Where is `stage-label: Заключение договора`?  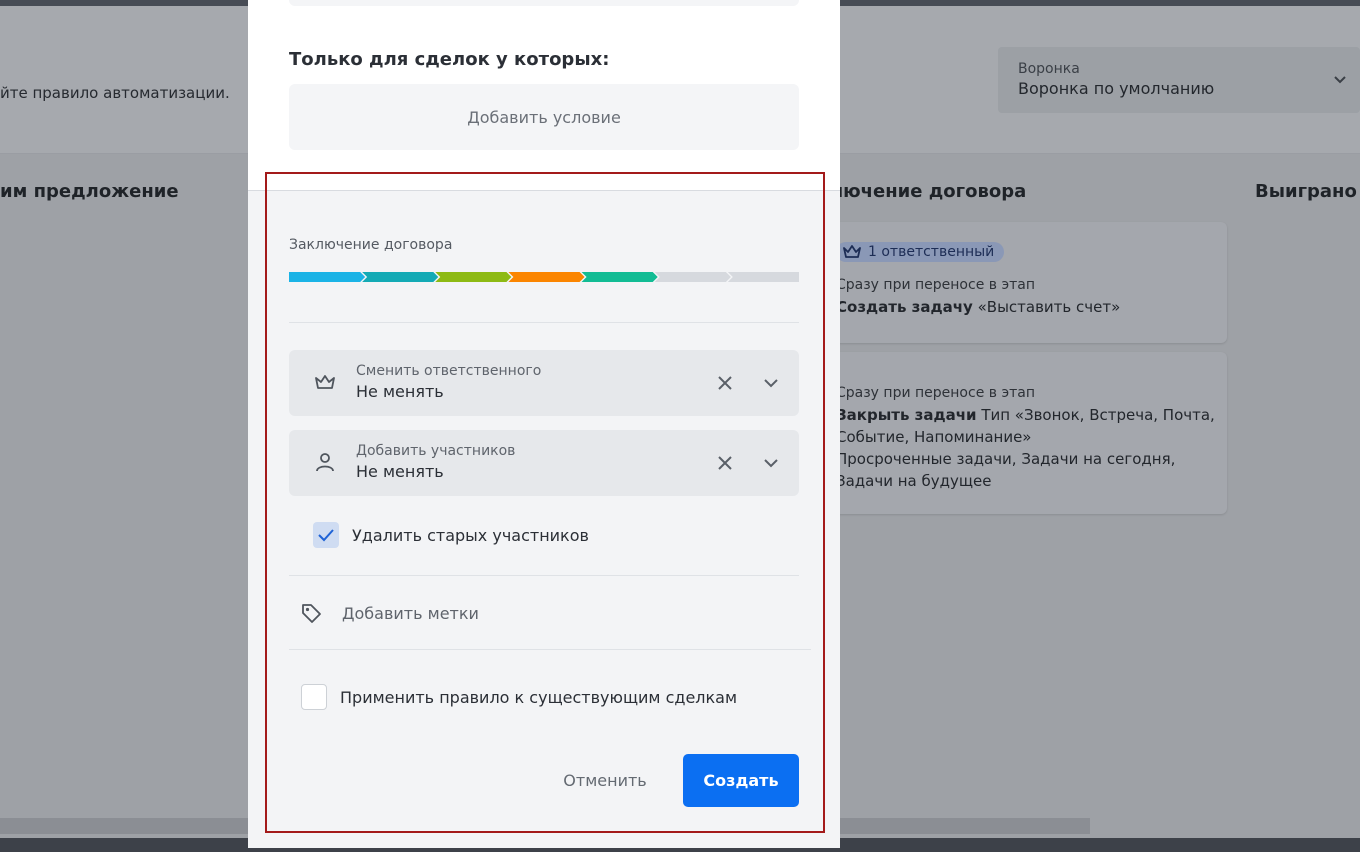
stage-label: Заключение договора is located at coordinates (371, 245).